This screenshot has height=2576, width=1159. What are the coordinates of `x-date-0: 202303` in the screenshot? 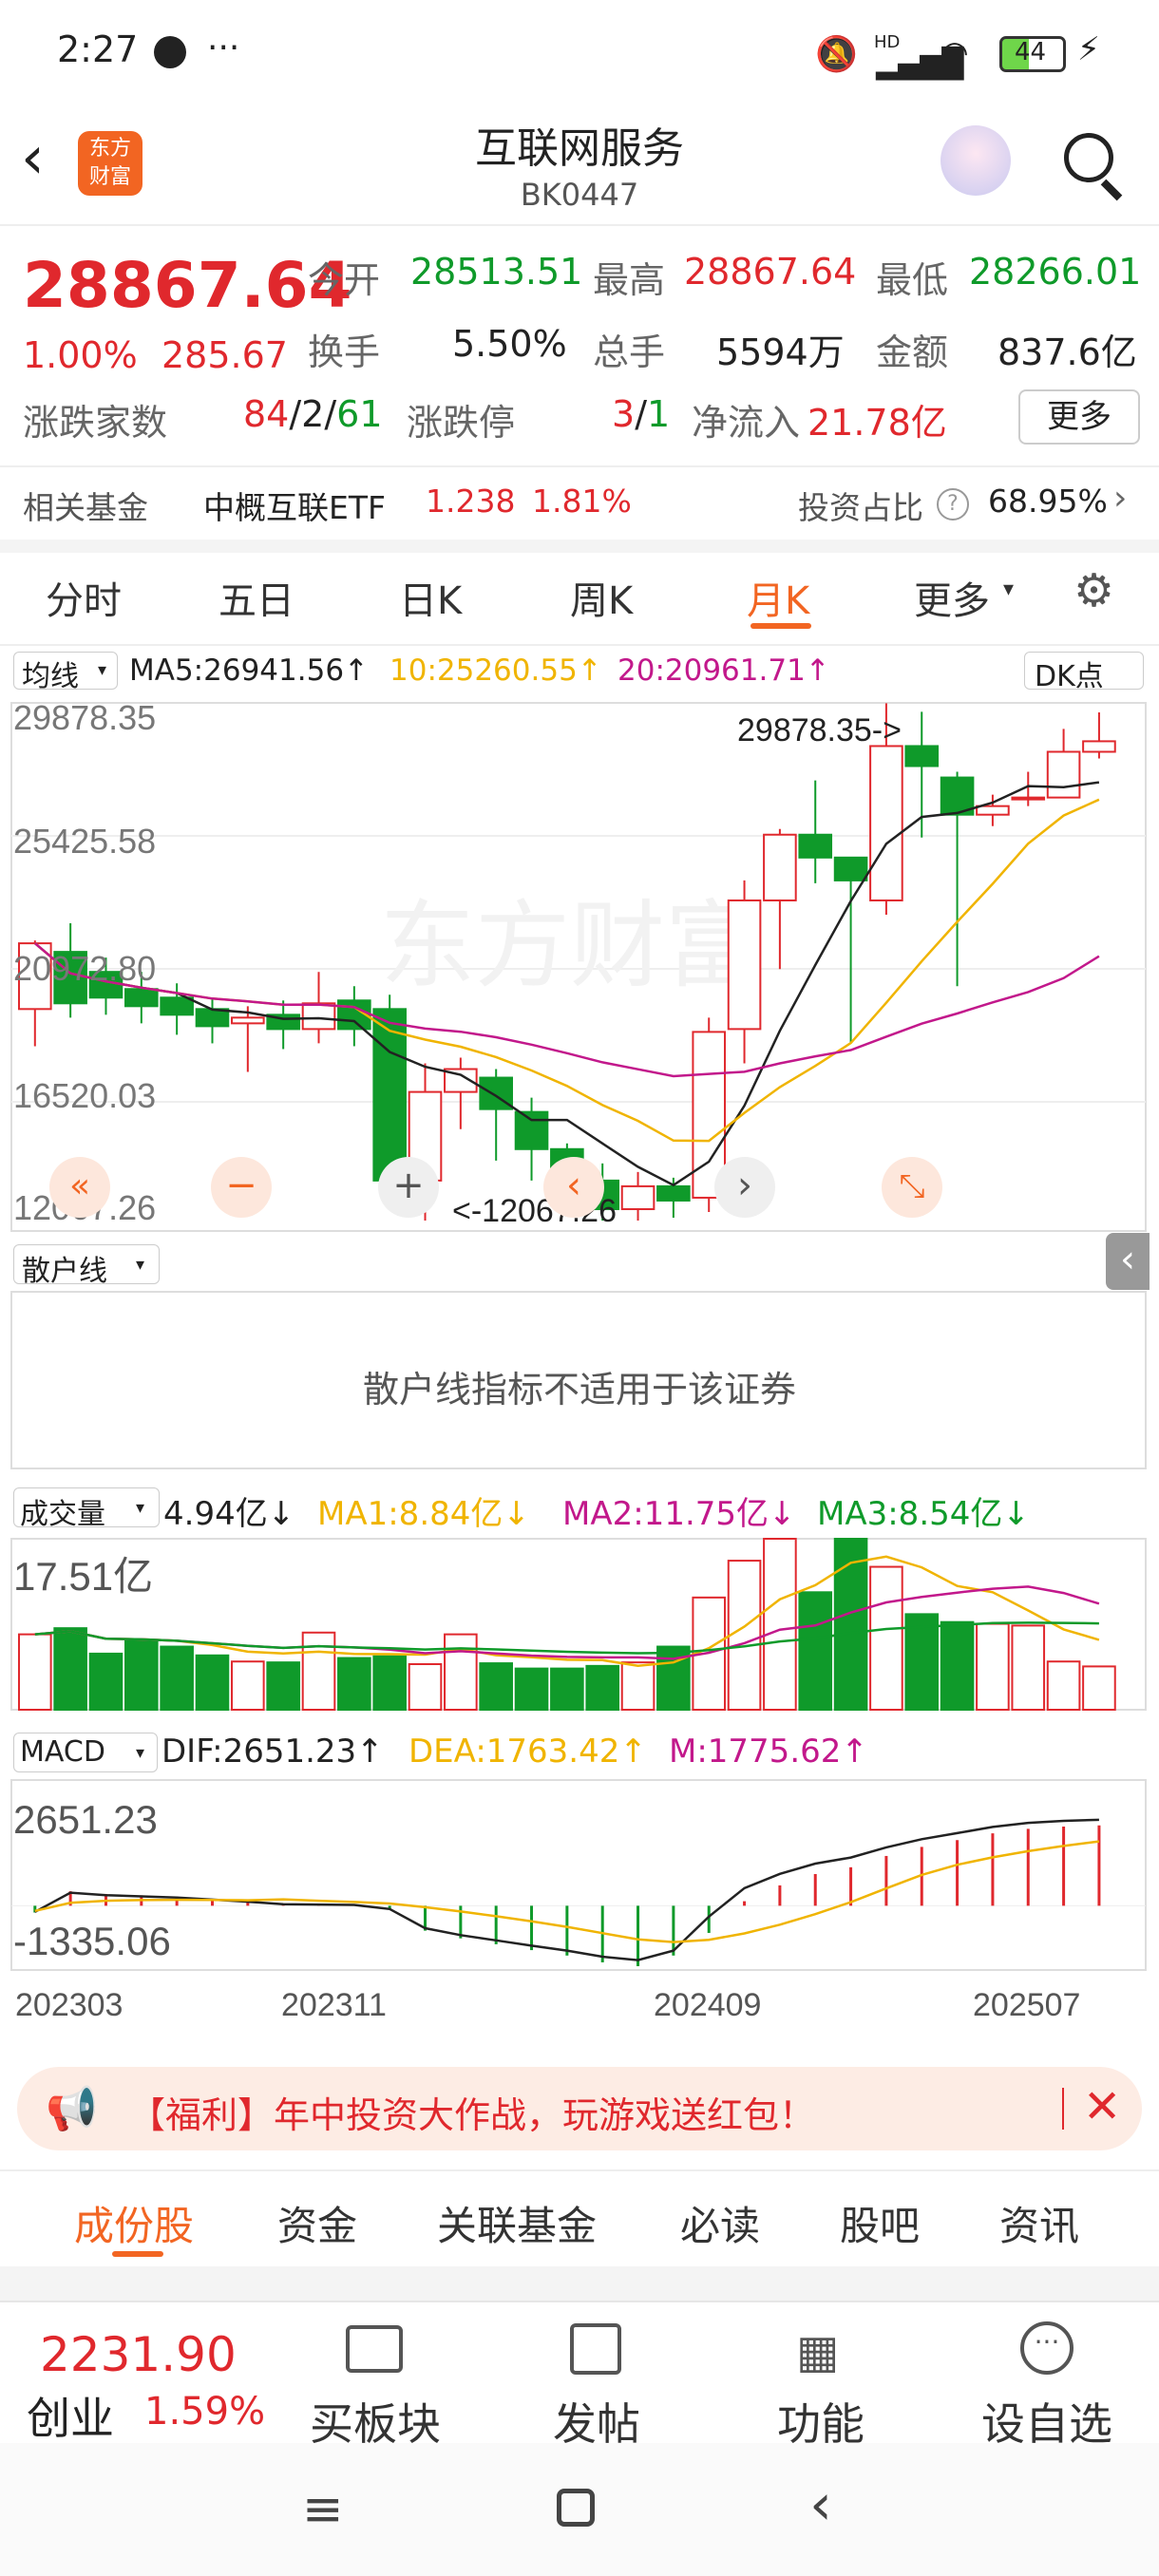 It's located at (69, 2005).